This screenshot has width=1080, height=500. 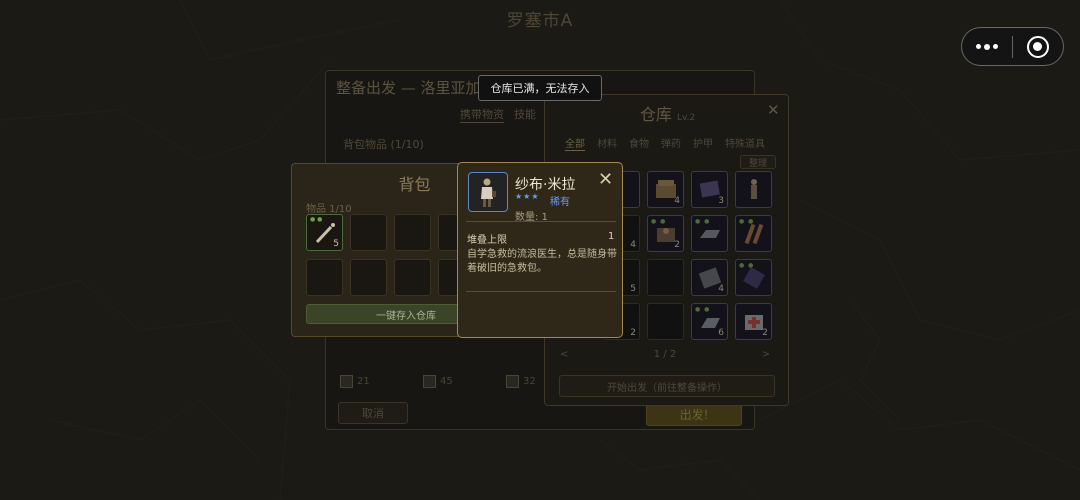 What do you see at coordinates (540, 88) in the screenshot?
I see `warehouse-full-toast: 仓库已满，无法存入` at bounding box center [540, 88].